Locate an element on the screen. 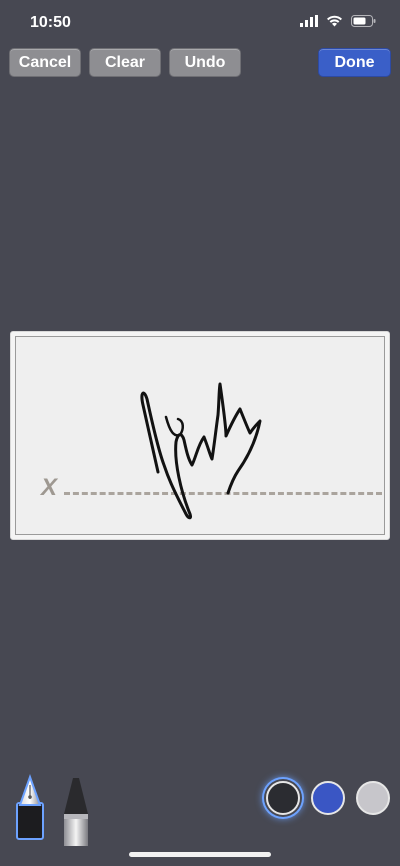  color-swatch-black is located at coordinates (283, 798).